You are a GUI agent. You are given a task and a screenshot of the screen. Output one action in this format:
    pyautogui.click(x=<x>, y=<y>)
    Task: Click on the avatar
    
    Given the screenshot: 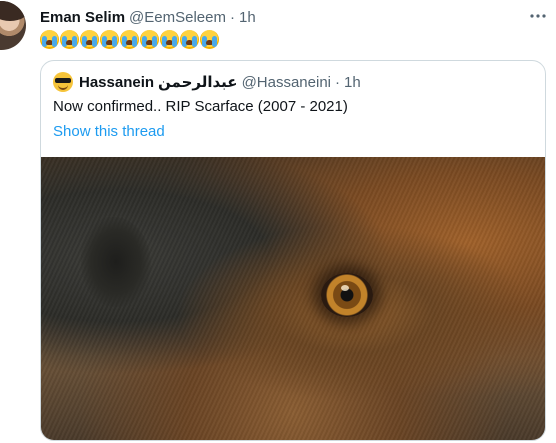 What is the action you would take?
    pyautogui.click(x=13, y=25)
    